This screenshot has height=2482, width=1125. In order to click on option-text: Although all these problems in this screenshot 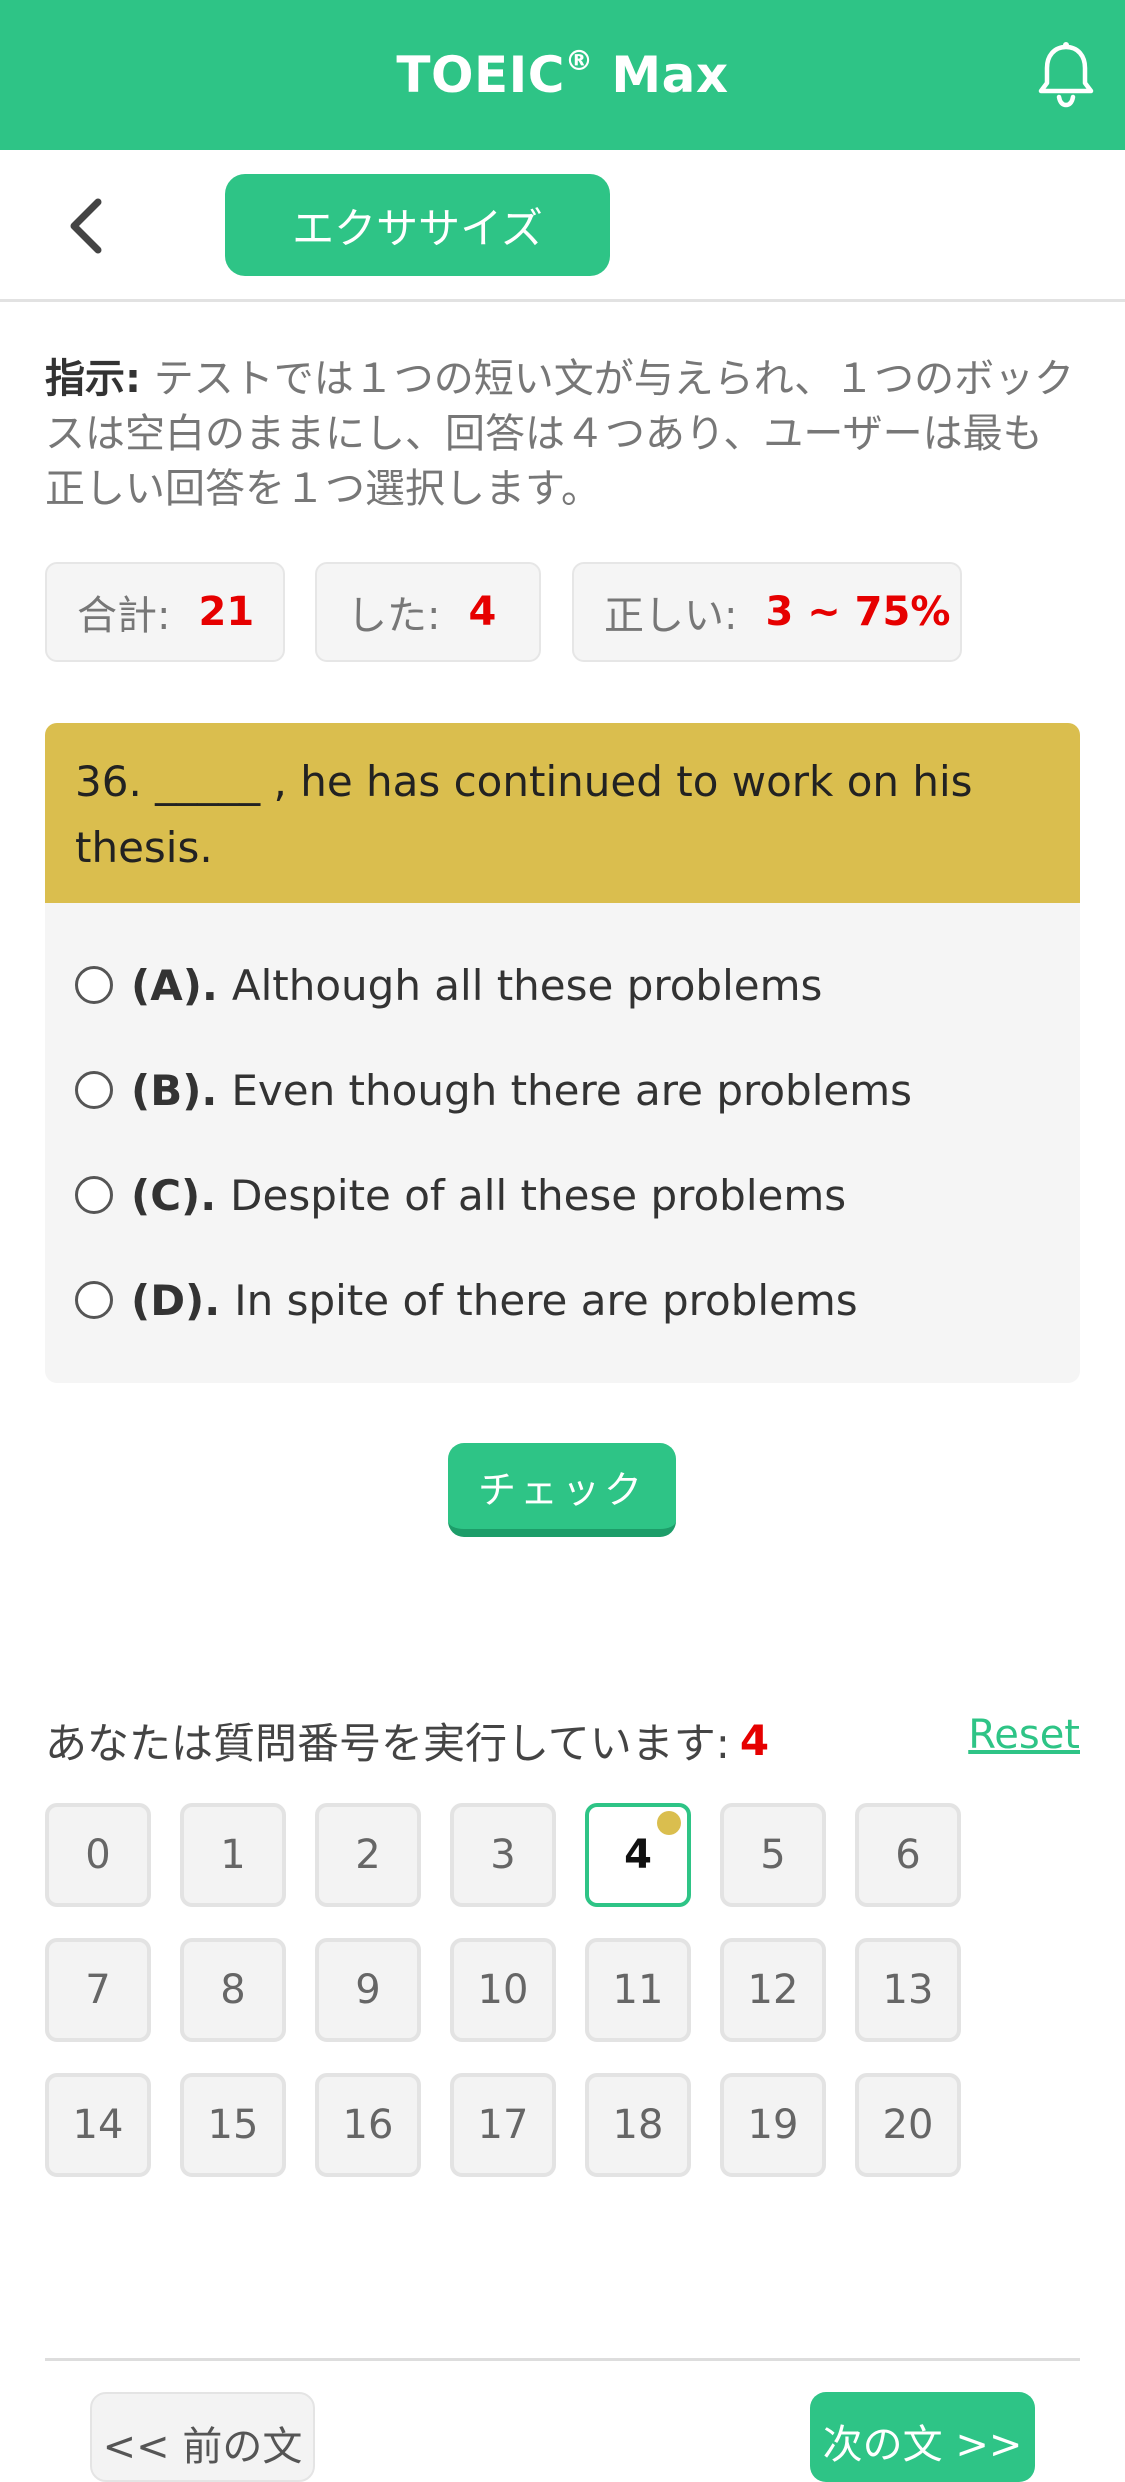, I will do `click(527, 985)`.